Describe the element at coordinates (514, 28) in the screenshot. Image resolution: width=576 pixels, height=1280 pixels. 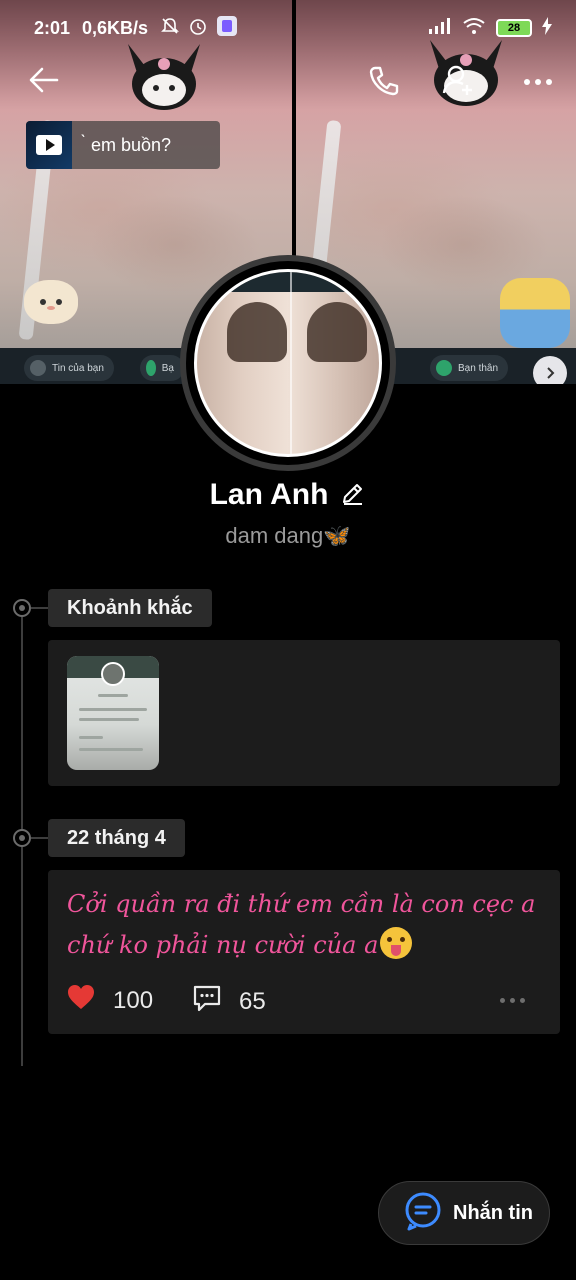
I see `battery-icon: 28` at that location.